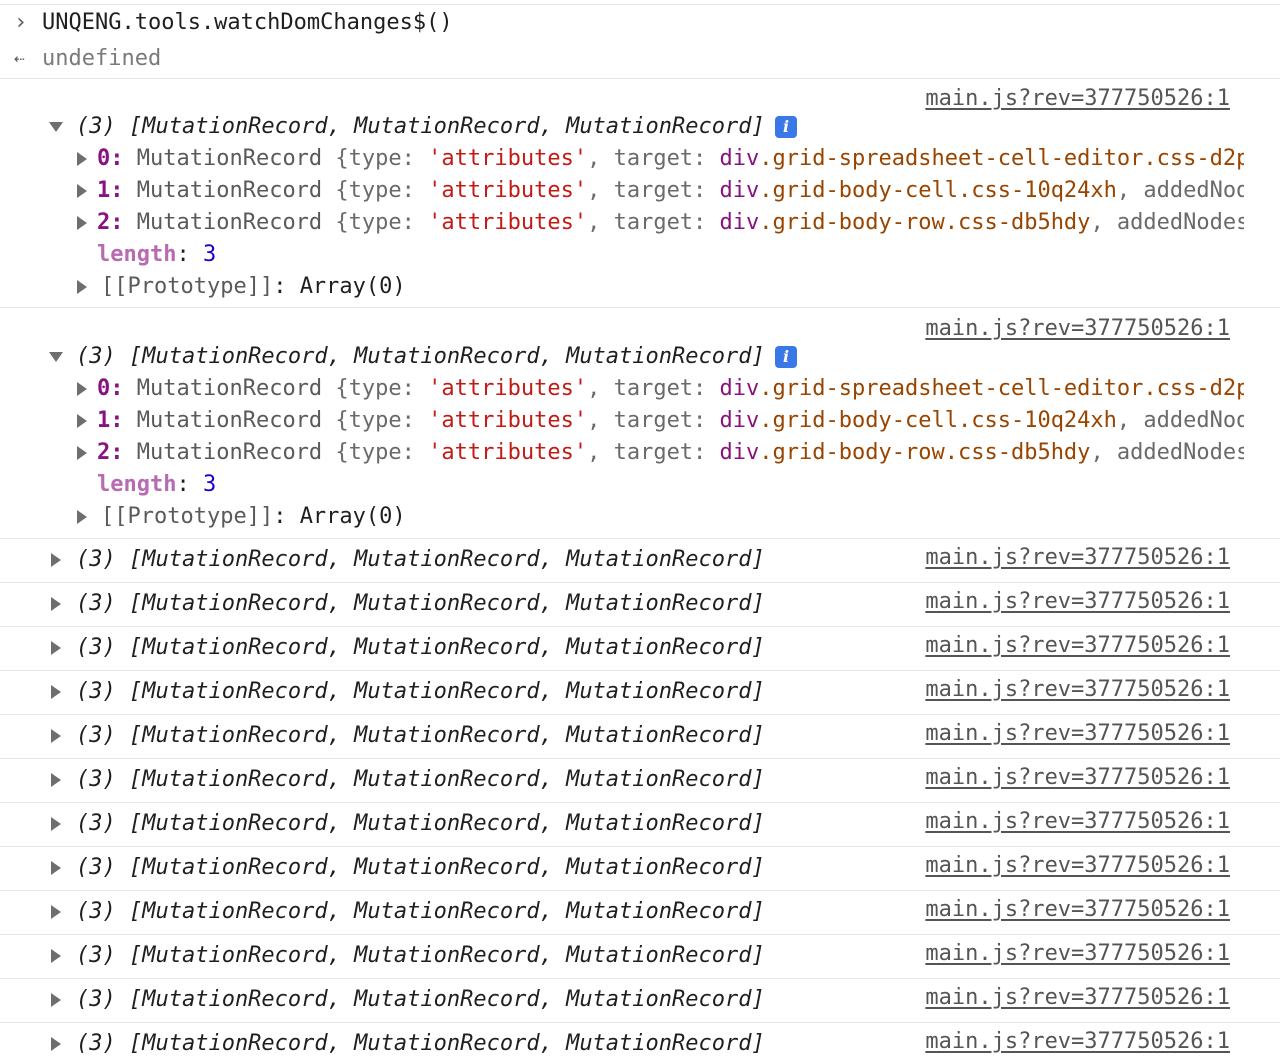 This screenshot has width=1280, height=1064. Describe the element at coordinates (925, 222) in the screenshot. I see `item-node-class: .grid-body-row.css-db5hdy` at that location.